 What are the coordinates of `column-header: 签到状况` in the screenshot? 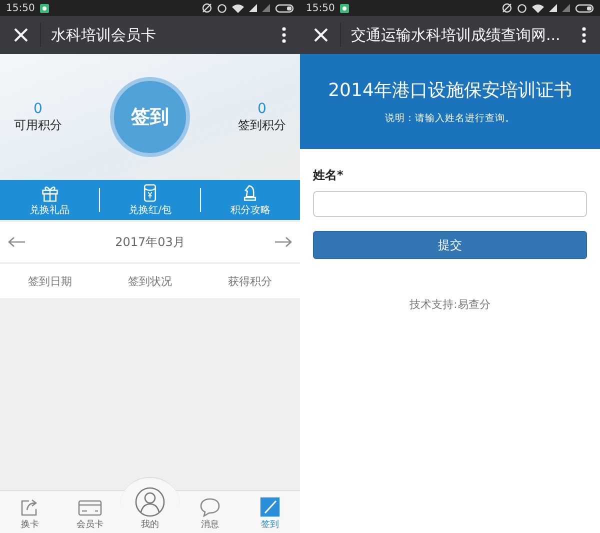 It's located at (150, 281).